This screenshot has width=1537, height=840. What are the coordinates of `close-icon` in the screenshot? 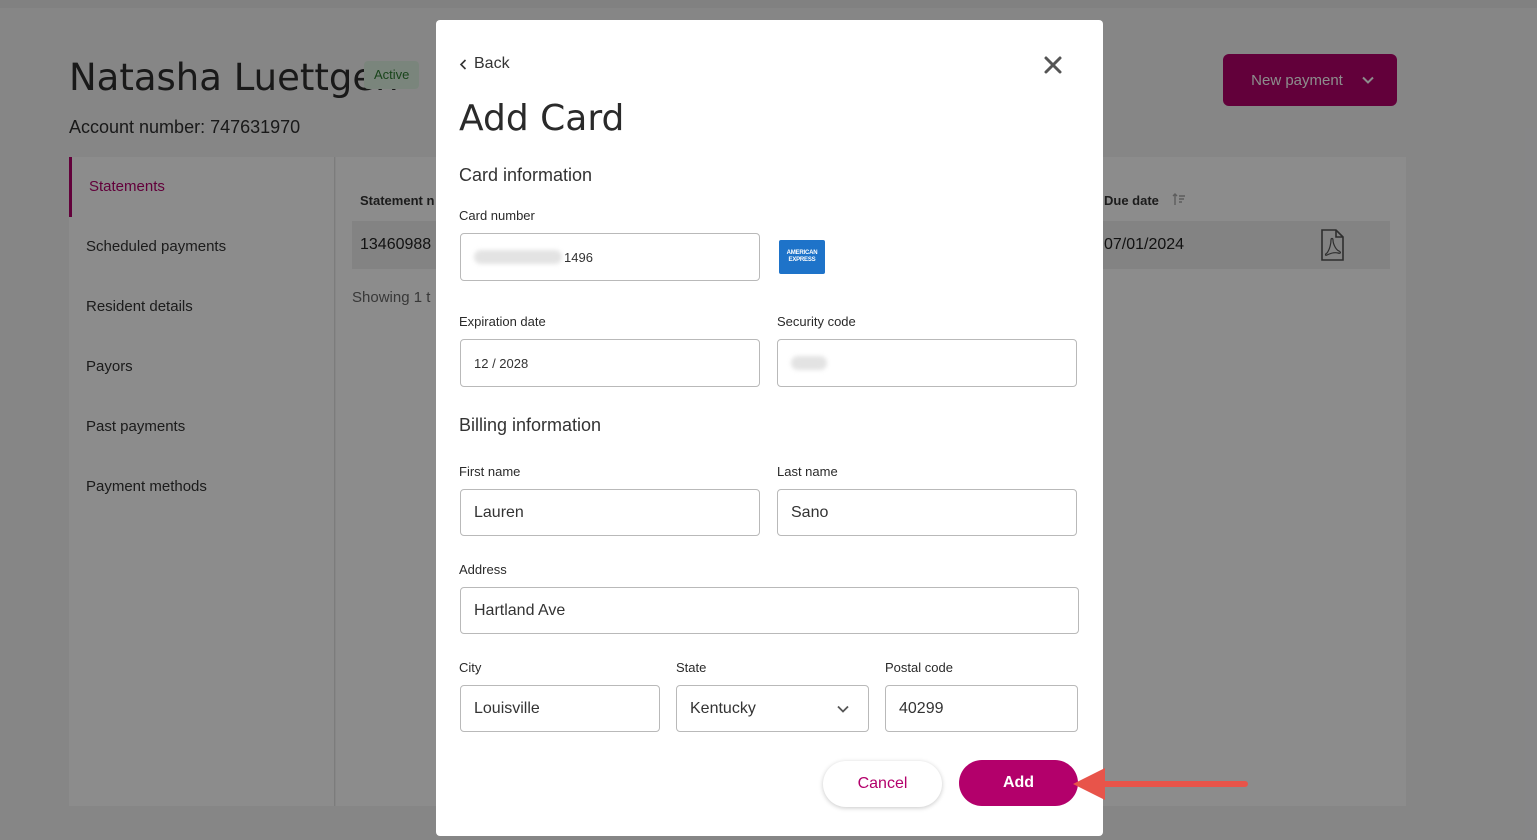 It's located at (1053, 65).